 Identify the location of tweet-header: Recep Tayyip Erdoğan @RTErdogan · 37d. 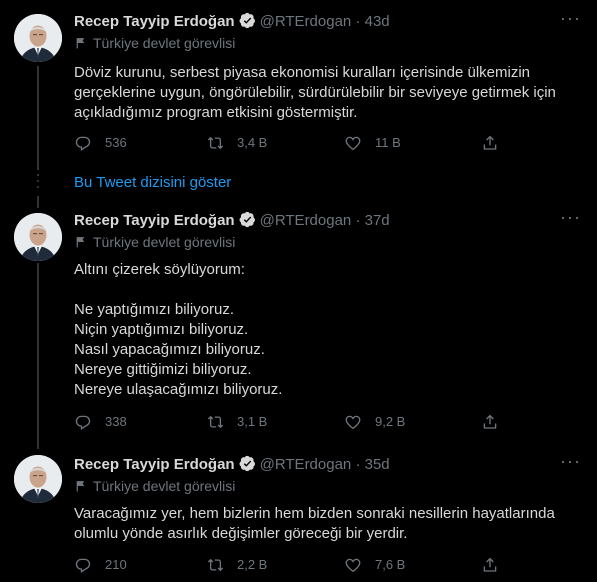
(232, 221).